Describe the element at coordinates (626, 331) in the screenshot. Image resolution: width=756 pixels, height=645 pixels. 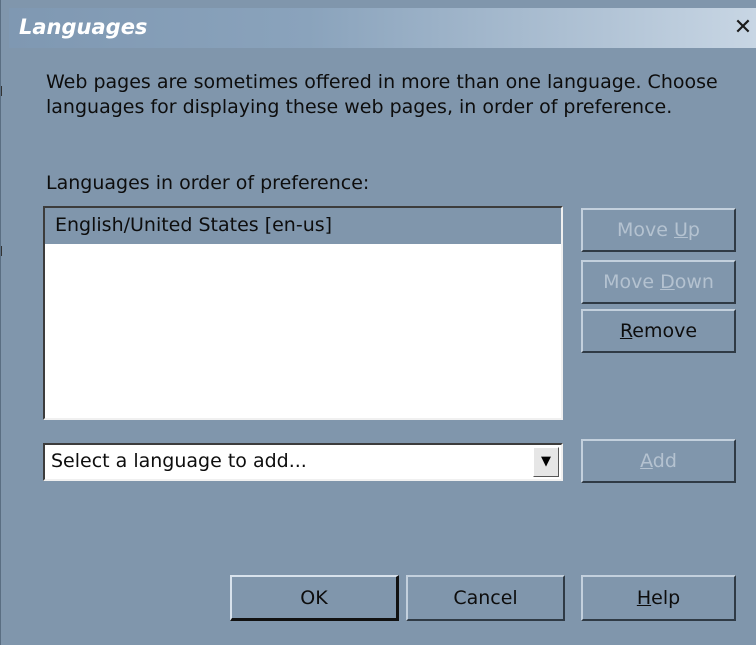
I see `remove-mnemonic: R` at that location.